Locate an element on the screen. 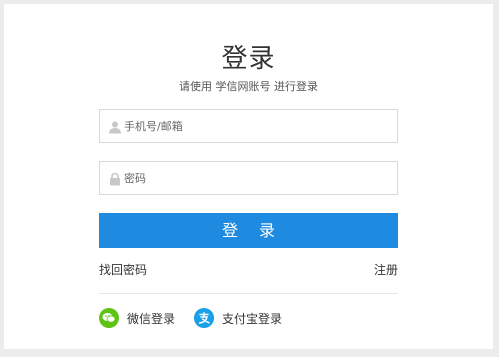 The image size is (499, 357). wechat-login-label: 微信登录 is located at coordinates (151, 318).